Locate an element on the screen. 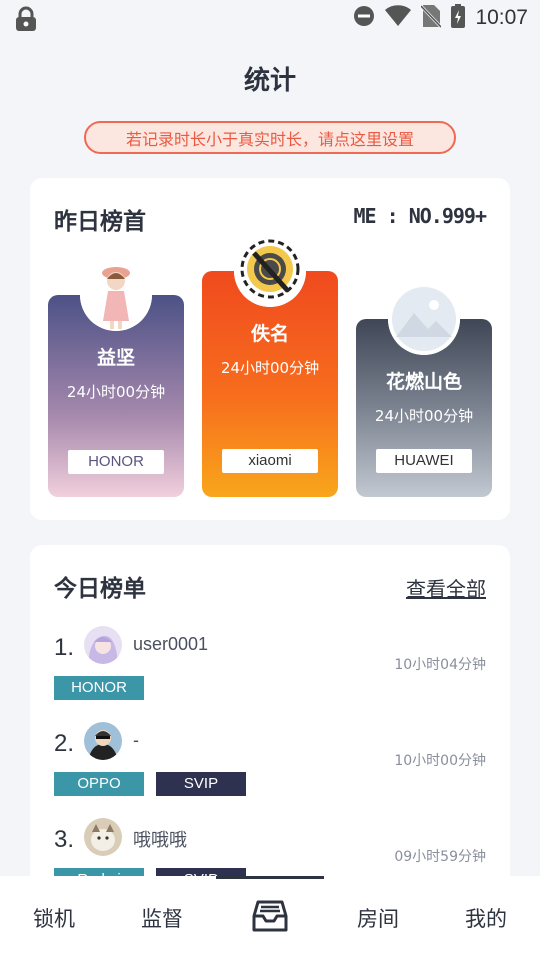 The image size is (540, 960). brand-tag: HUAWEI is located at coordinates (424, 461).